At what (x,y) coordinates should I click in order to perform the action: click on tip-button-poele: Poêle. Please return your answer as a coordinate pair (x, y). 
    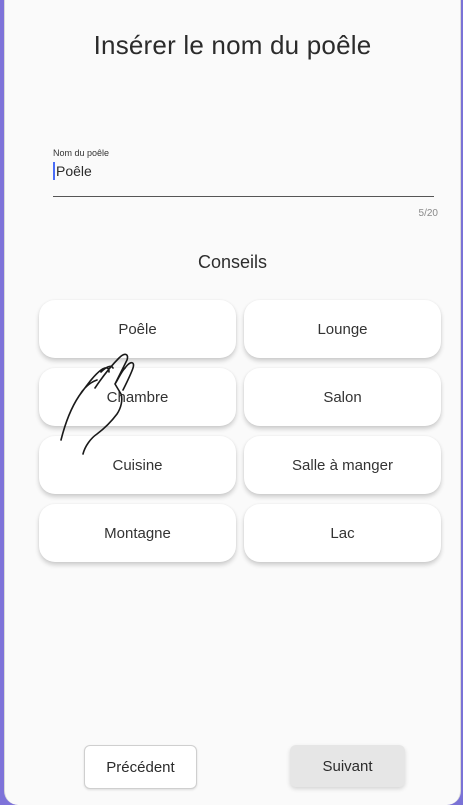
    Looking at the image, I should click on (137, 329).